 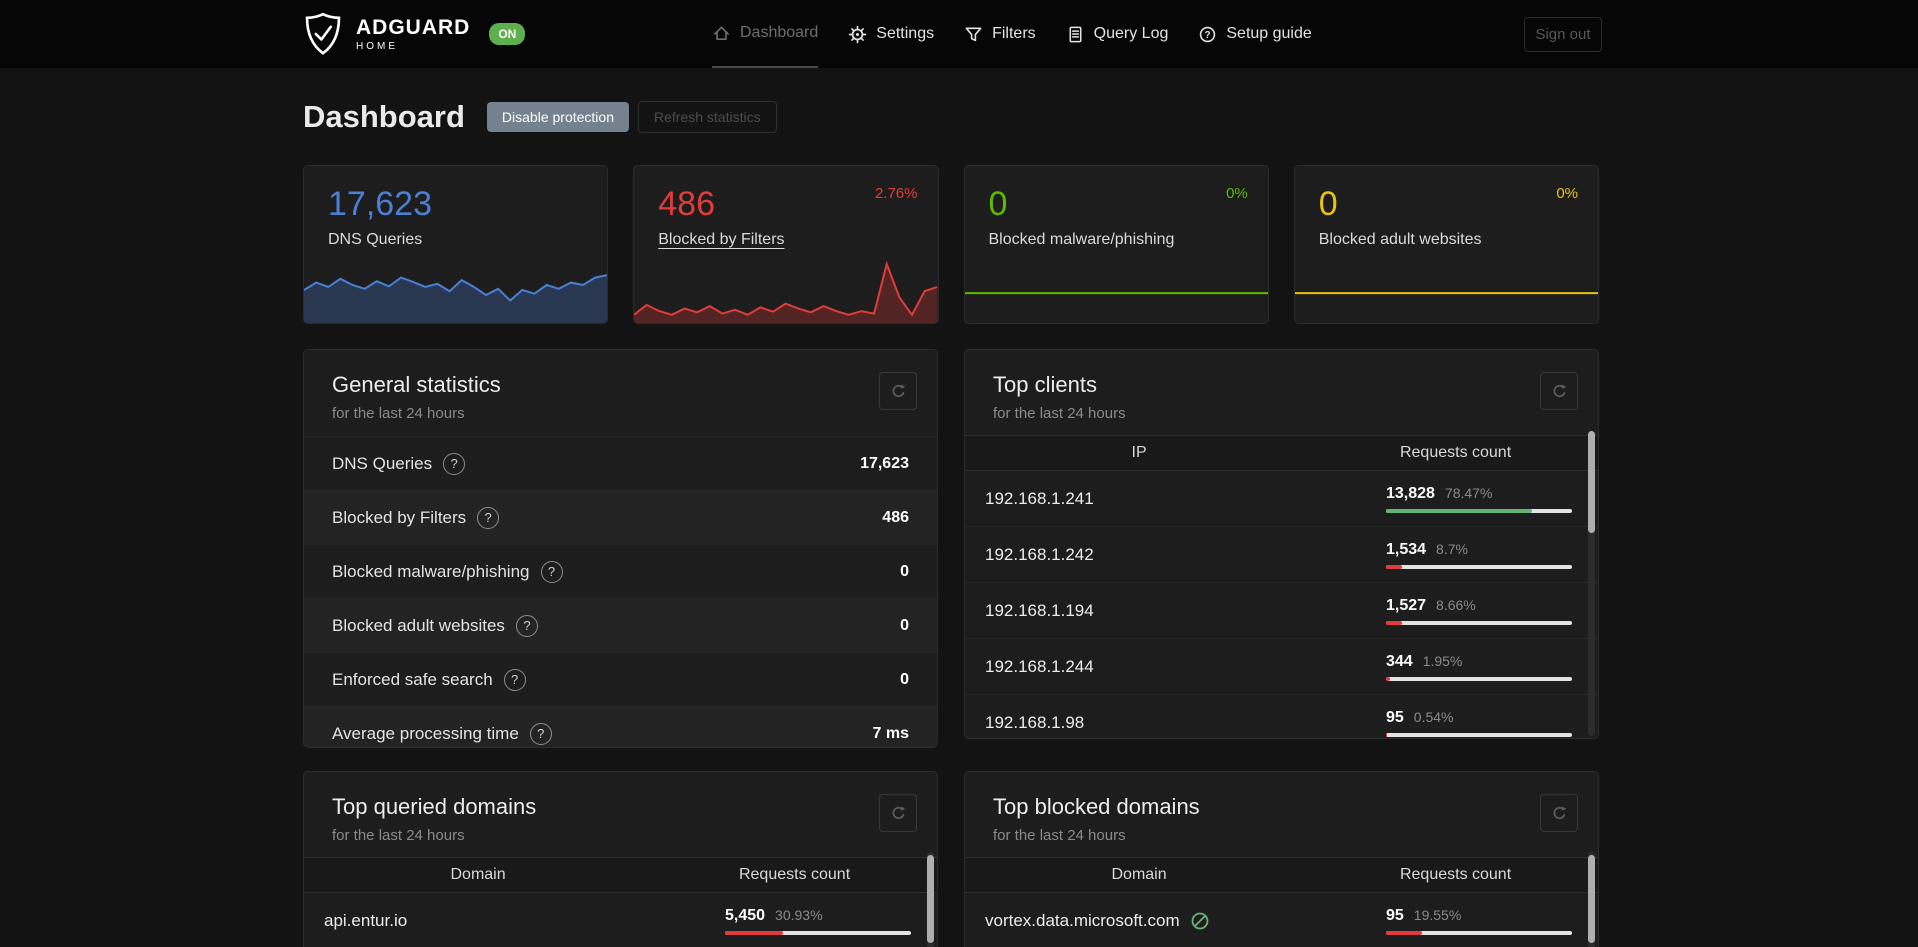 I want to click on nav-item-filters: Filters, so click(x=1000, y=34).